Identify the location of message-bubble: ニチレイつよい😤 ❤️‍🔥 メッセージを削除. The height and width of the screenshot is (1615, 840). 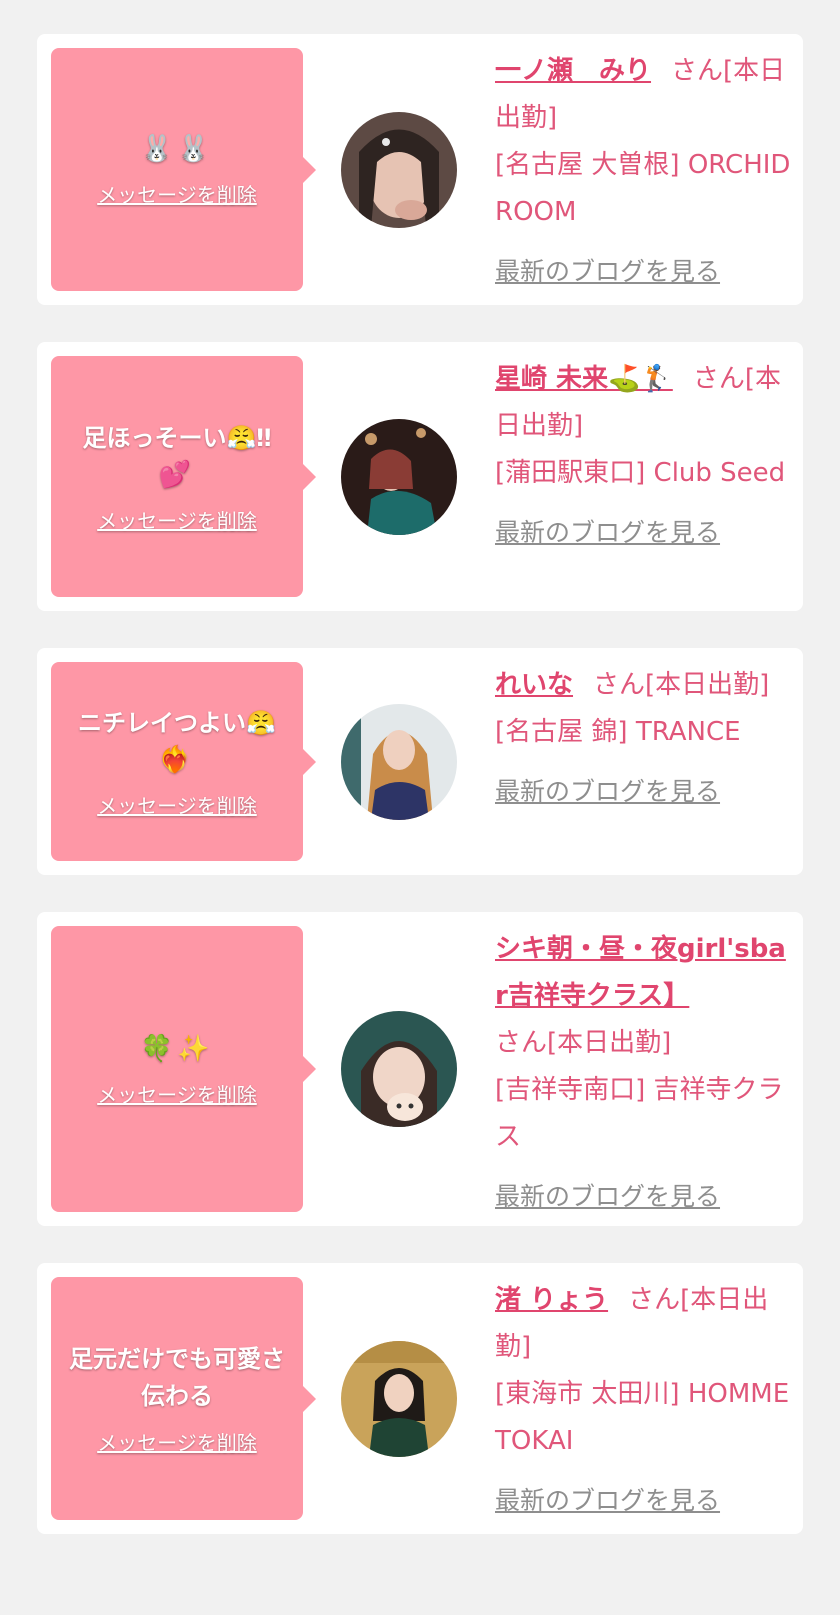
(183, 761).